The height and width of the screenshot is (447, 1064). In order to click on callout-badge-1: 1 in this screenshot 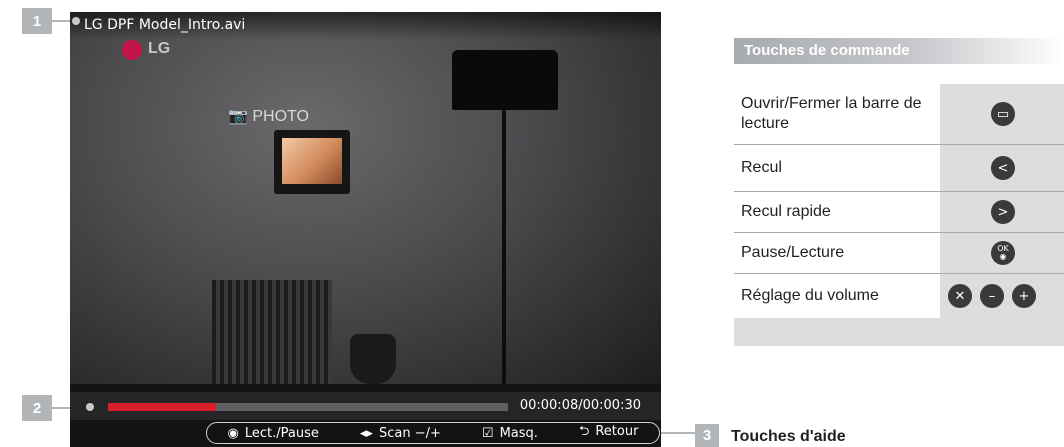, I will do `click(37, 21)`.